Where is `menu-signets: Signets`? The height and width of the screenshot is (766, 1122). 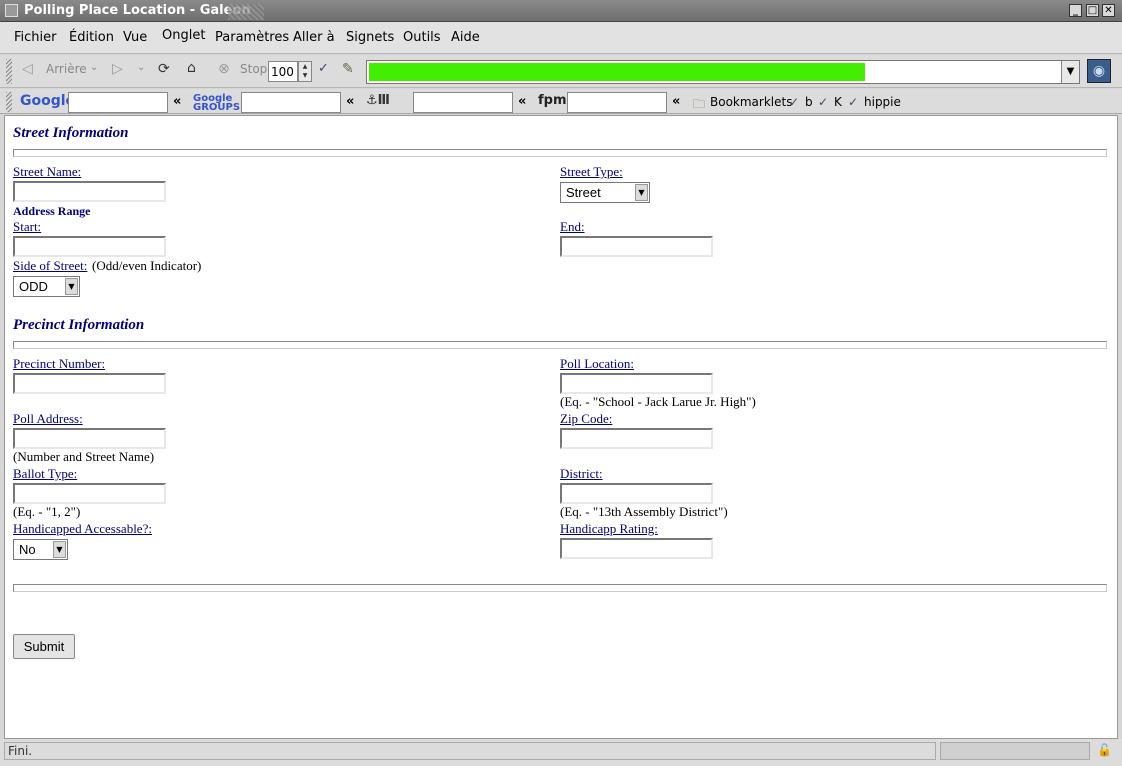
menu-signets: Signets is located at coordinates (370, 37).